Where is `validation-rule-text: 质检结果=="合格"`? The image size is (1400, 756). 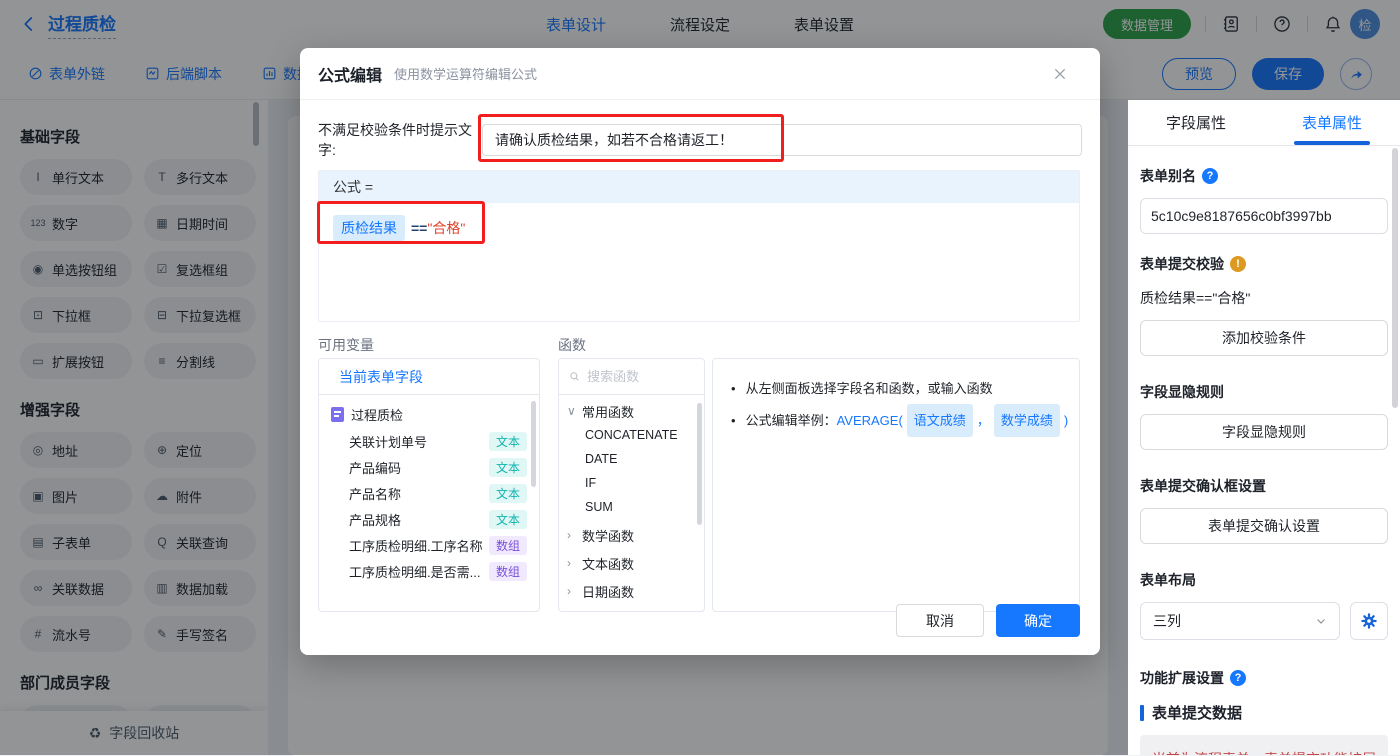
validation-rule-text: 质检结果=="合格" is located at coordinates (1195, 298).